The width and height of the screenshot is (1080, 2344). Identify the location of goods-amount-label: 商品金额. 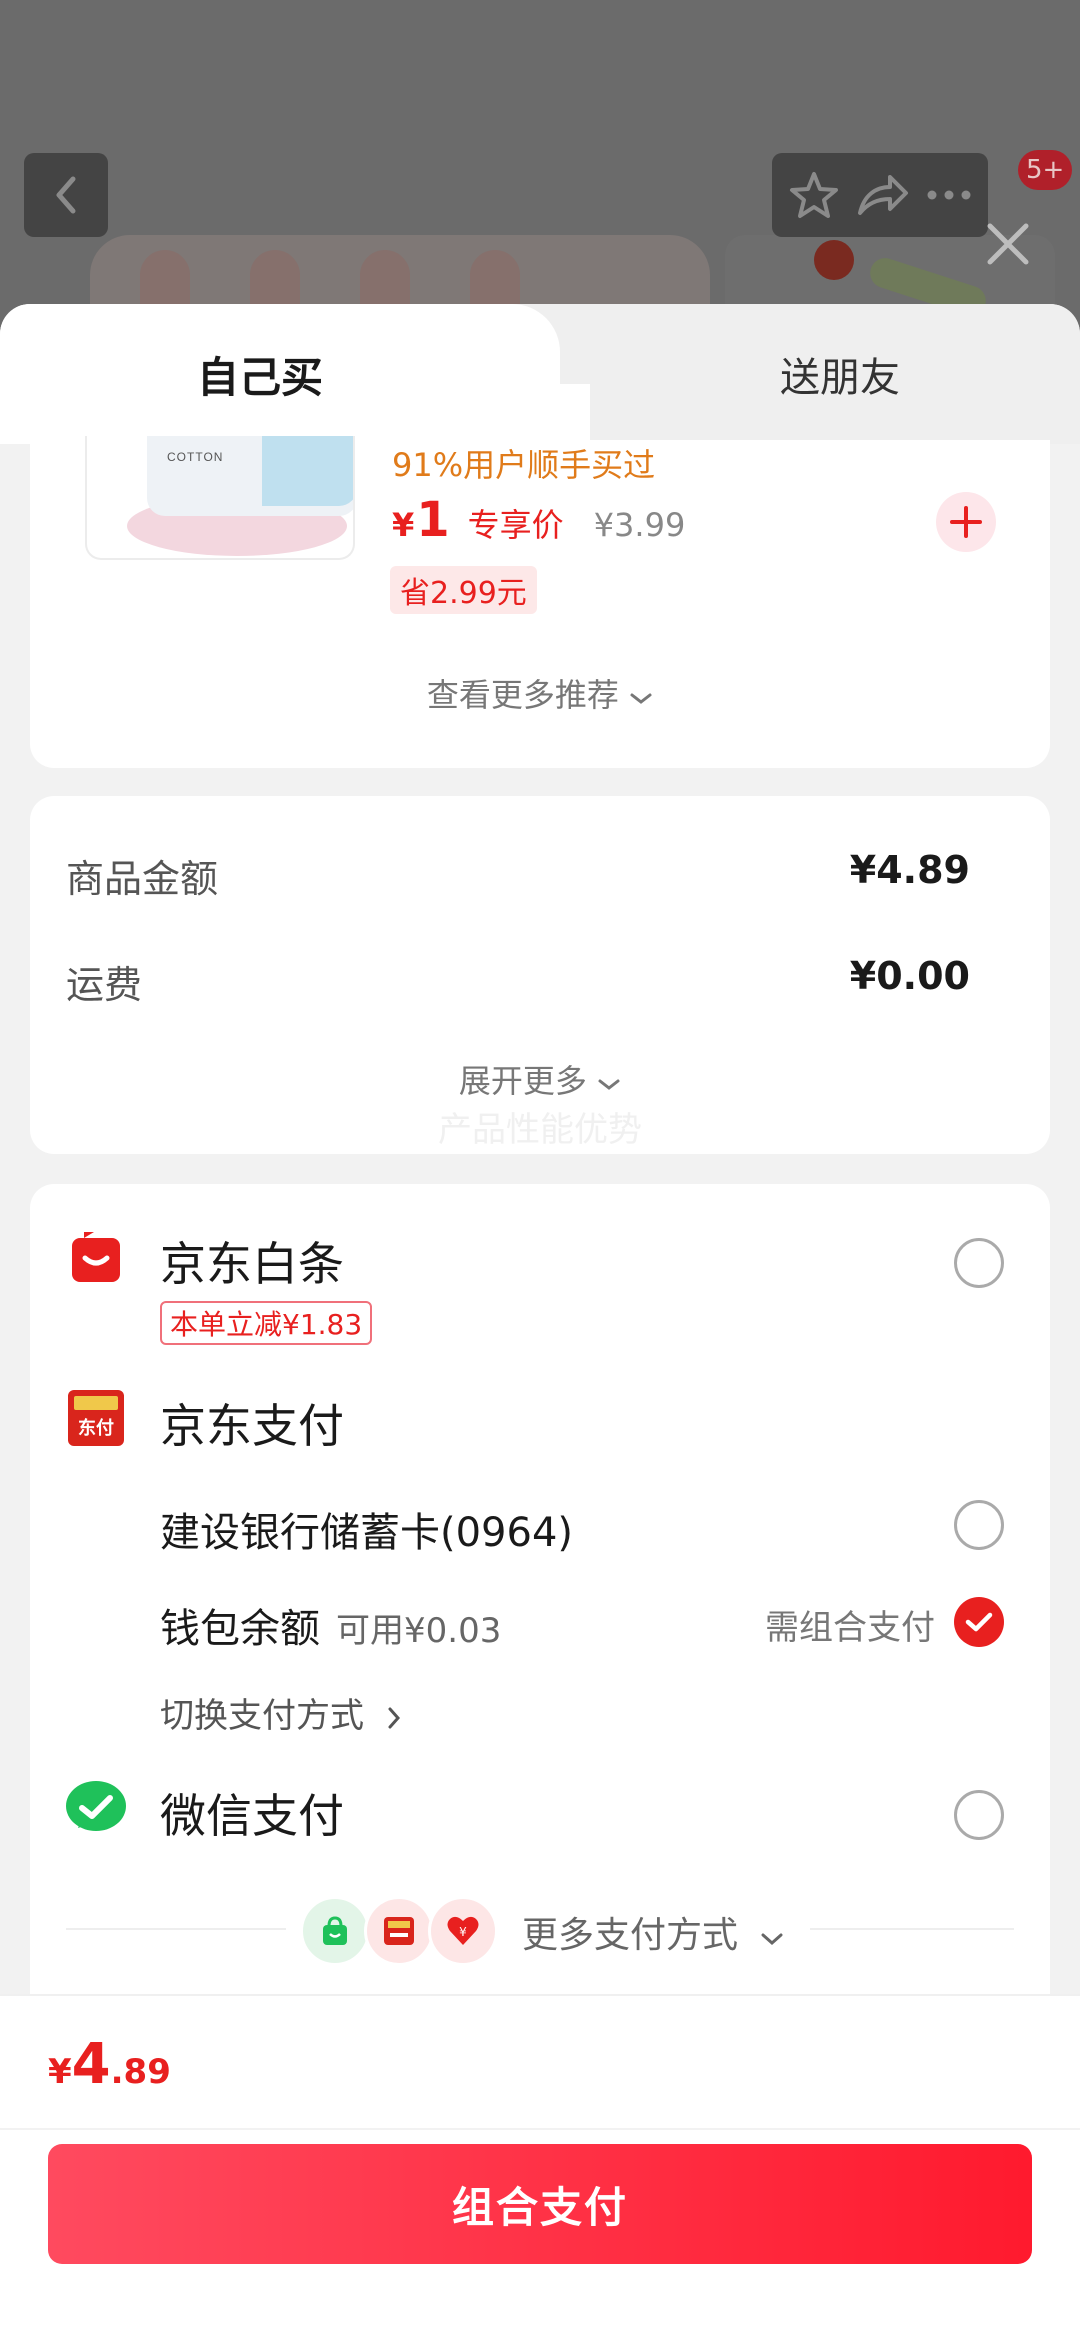
(142, 879).